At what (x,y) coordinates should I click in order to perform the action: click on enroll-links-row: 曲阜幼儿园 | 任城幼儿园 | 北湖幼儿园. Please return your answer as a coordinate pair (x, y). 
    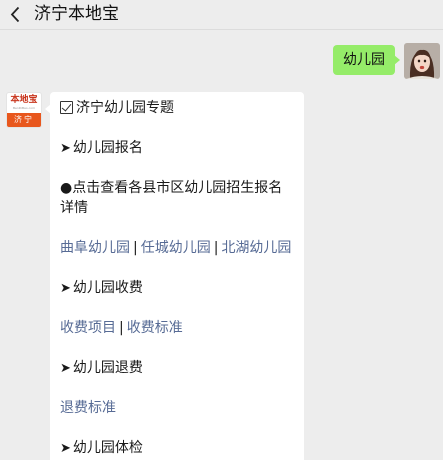
    Looking at the image, I should click on (178, 248).